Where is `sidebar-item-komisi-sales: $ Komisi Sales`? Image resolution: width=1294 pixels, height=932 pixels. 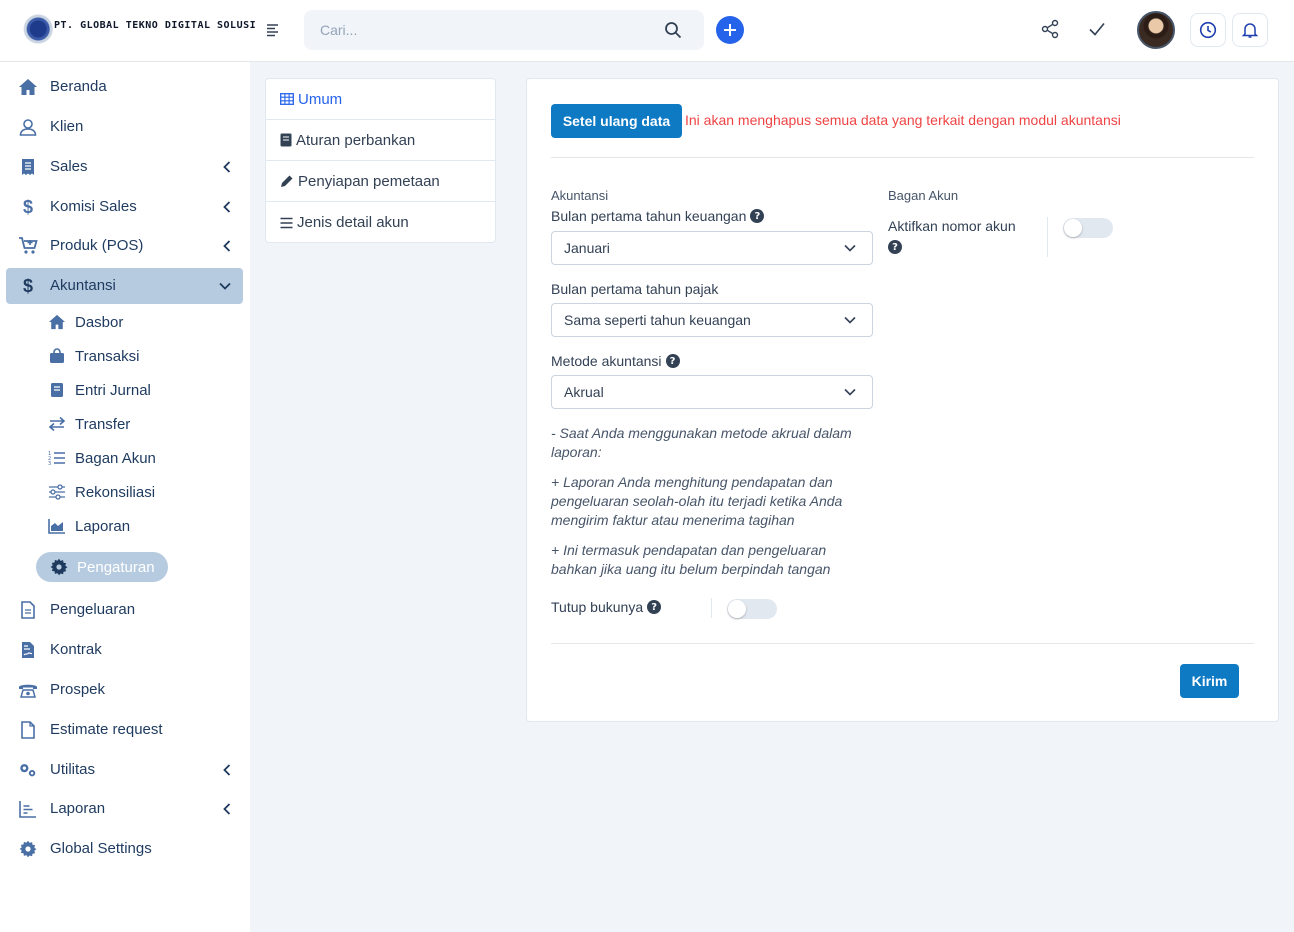 sidebar-item-komisi-sales: $ Komisi Sales is located at coordinates (124, 207).